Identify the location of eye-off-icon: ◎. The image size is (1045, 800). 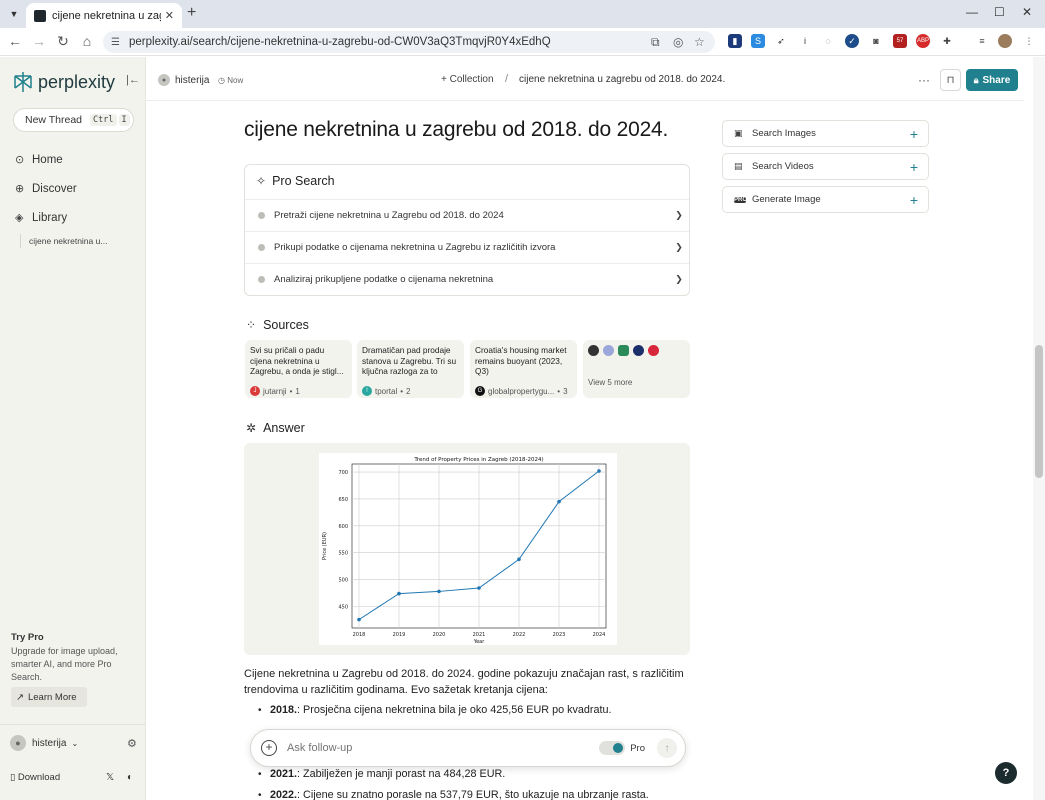
(678, 42).